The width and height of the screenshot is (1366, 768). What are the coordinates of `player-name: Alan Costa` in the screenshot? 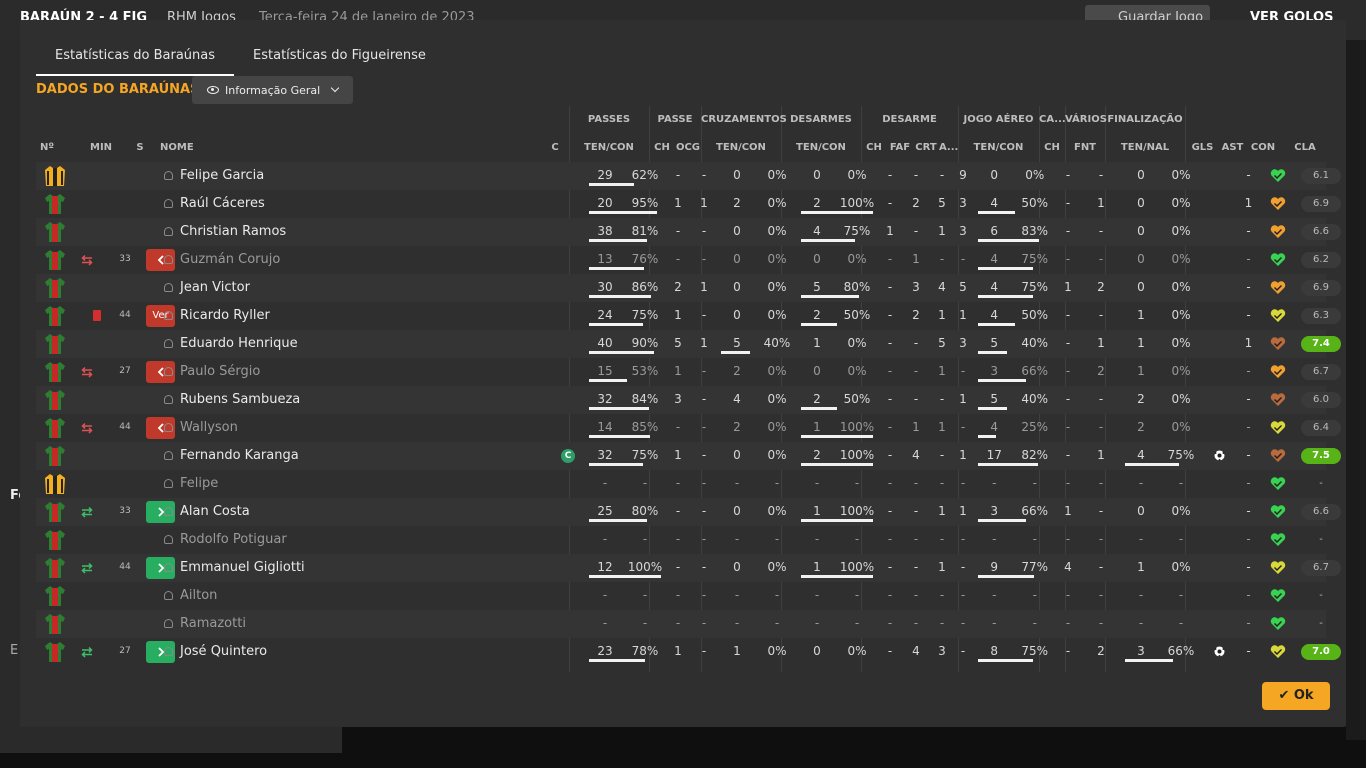 It's located at (215, 512).